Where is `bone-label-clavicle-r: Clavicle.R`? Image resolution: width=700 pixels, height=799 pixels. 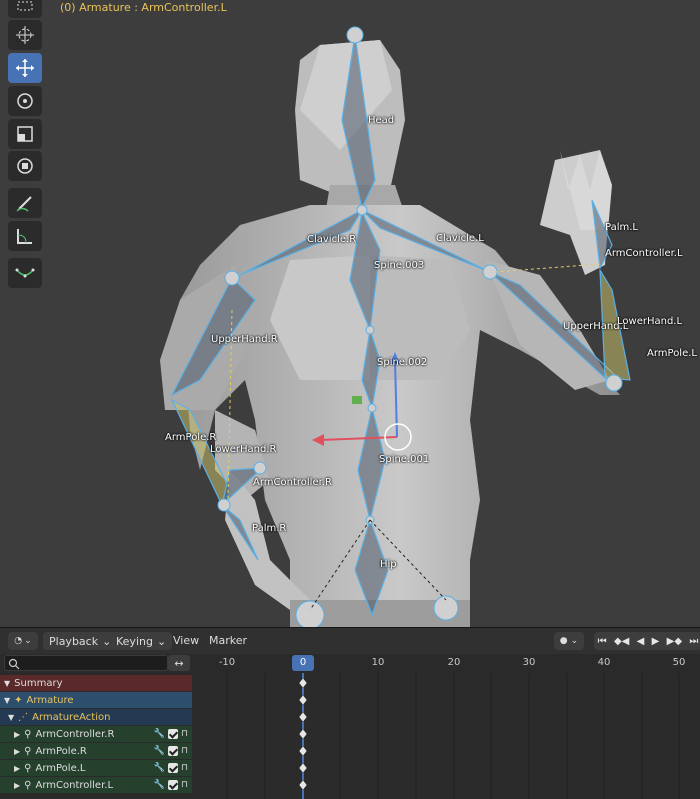
bone-label-clavicle-r: Clavicle.R is located at coordinates (331, 239).